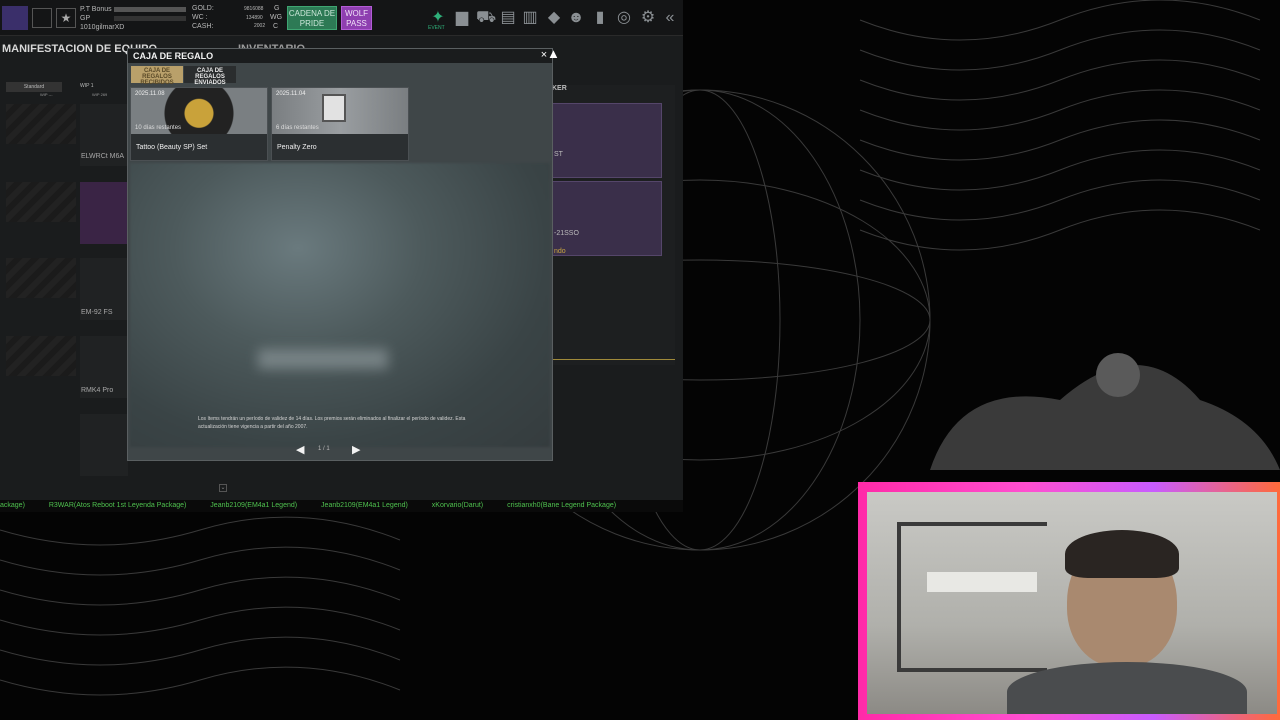  I want to click on globe-icon: ◎, so click(624, 18).